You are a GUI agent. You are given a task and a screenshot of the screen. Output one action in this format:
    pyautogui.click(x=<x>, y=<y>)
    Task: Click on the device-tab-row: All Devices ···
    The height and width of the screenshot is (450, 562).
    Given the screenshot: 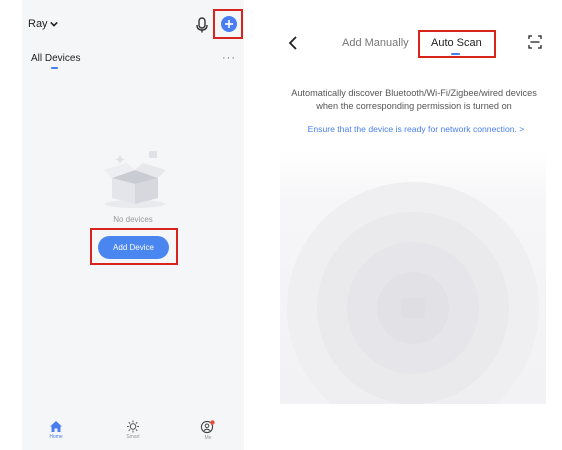 What is the action you would take?
    pyautogui.click(x=133, y=59)
    